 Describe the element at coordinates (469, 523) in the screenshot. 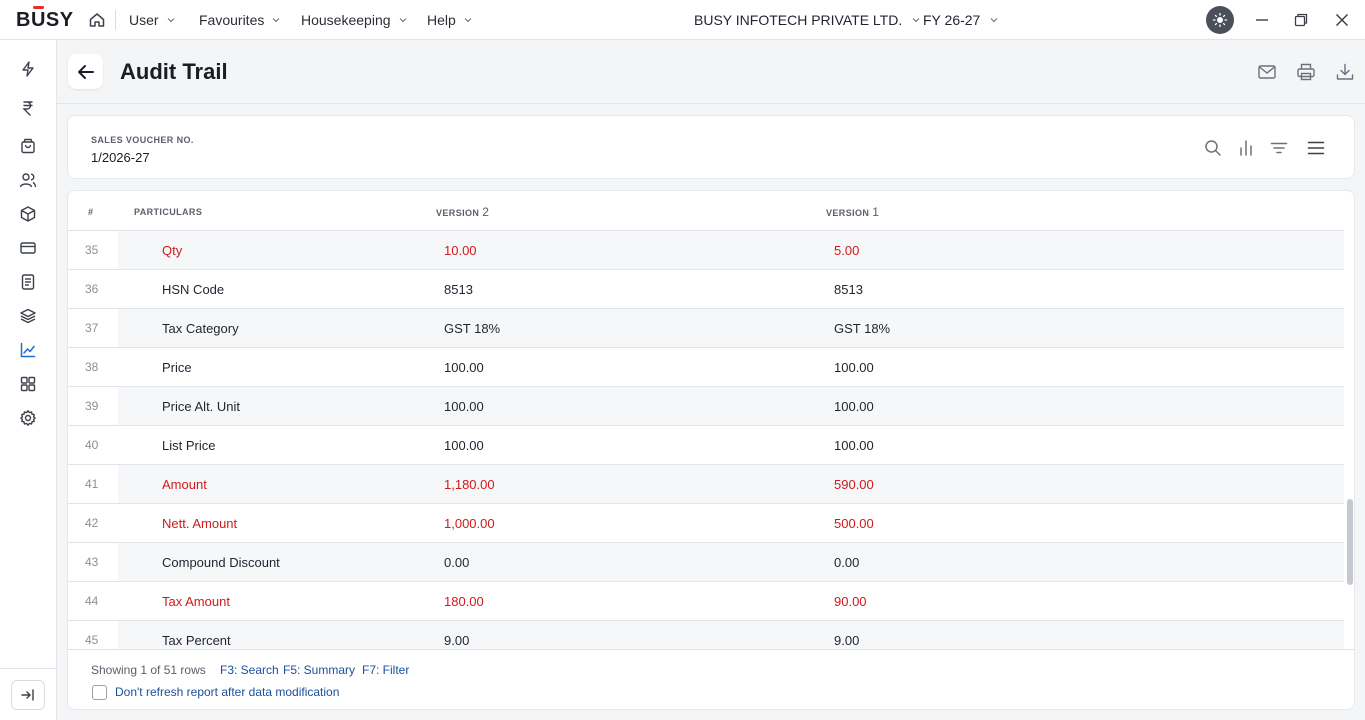

I see `version-2-cell: 1,000.00` at that location.